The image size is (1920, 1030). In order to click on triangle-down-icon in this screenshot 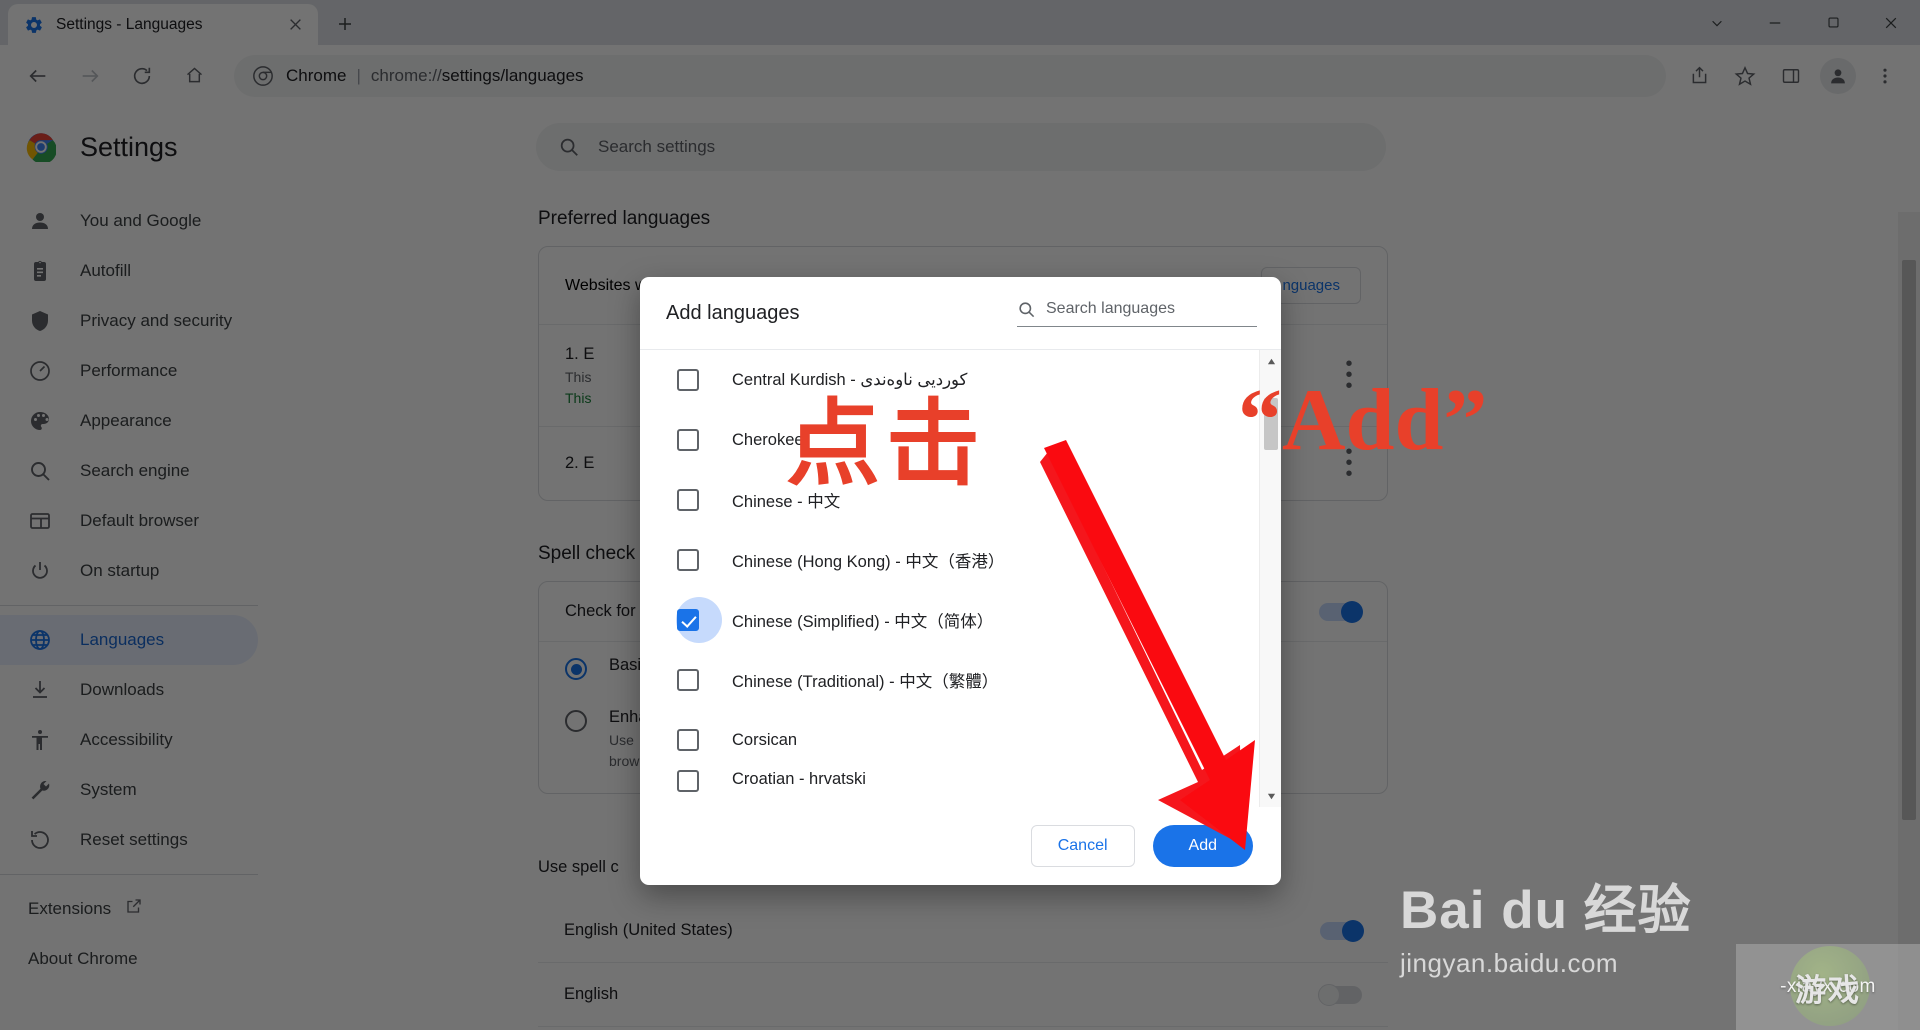, I will do `click(1270, 796)`.